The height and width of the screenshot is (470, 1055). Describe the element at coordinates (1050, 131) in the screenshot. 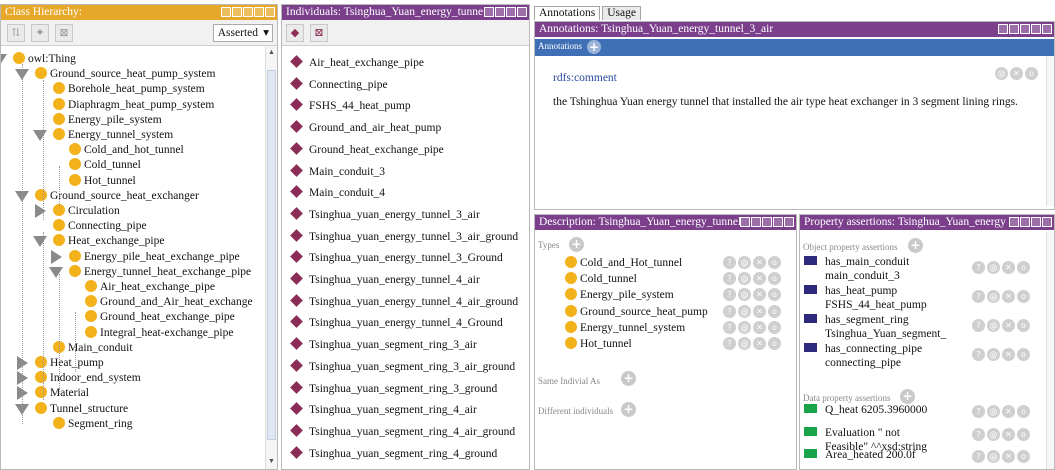

I see `annotations-scrollbar` at that location.